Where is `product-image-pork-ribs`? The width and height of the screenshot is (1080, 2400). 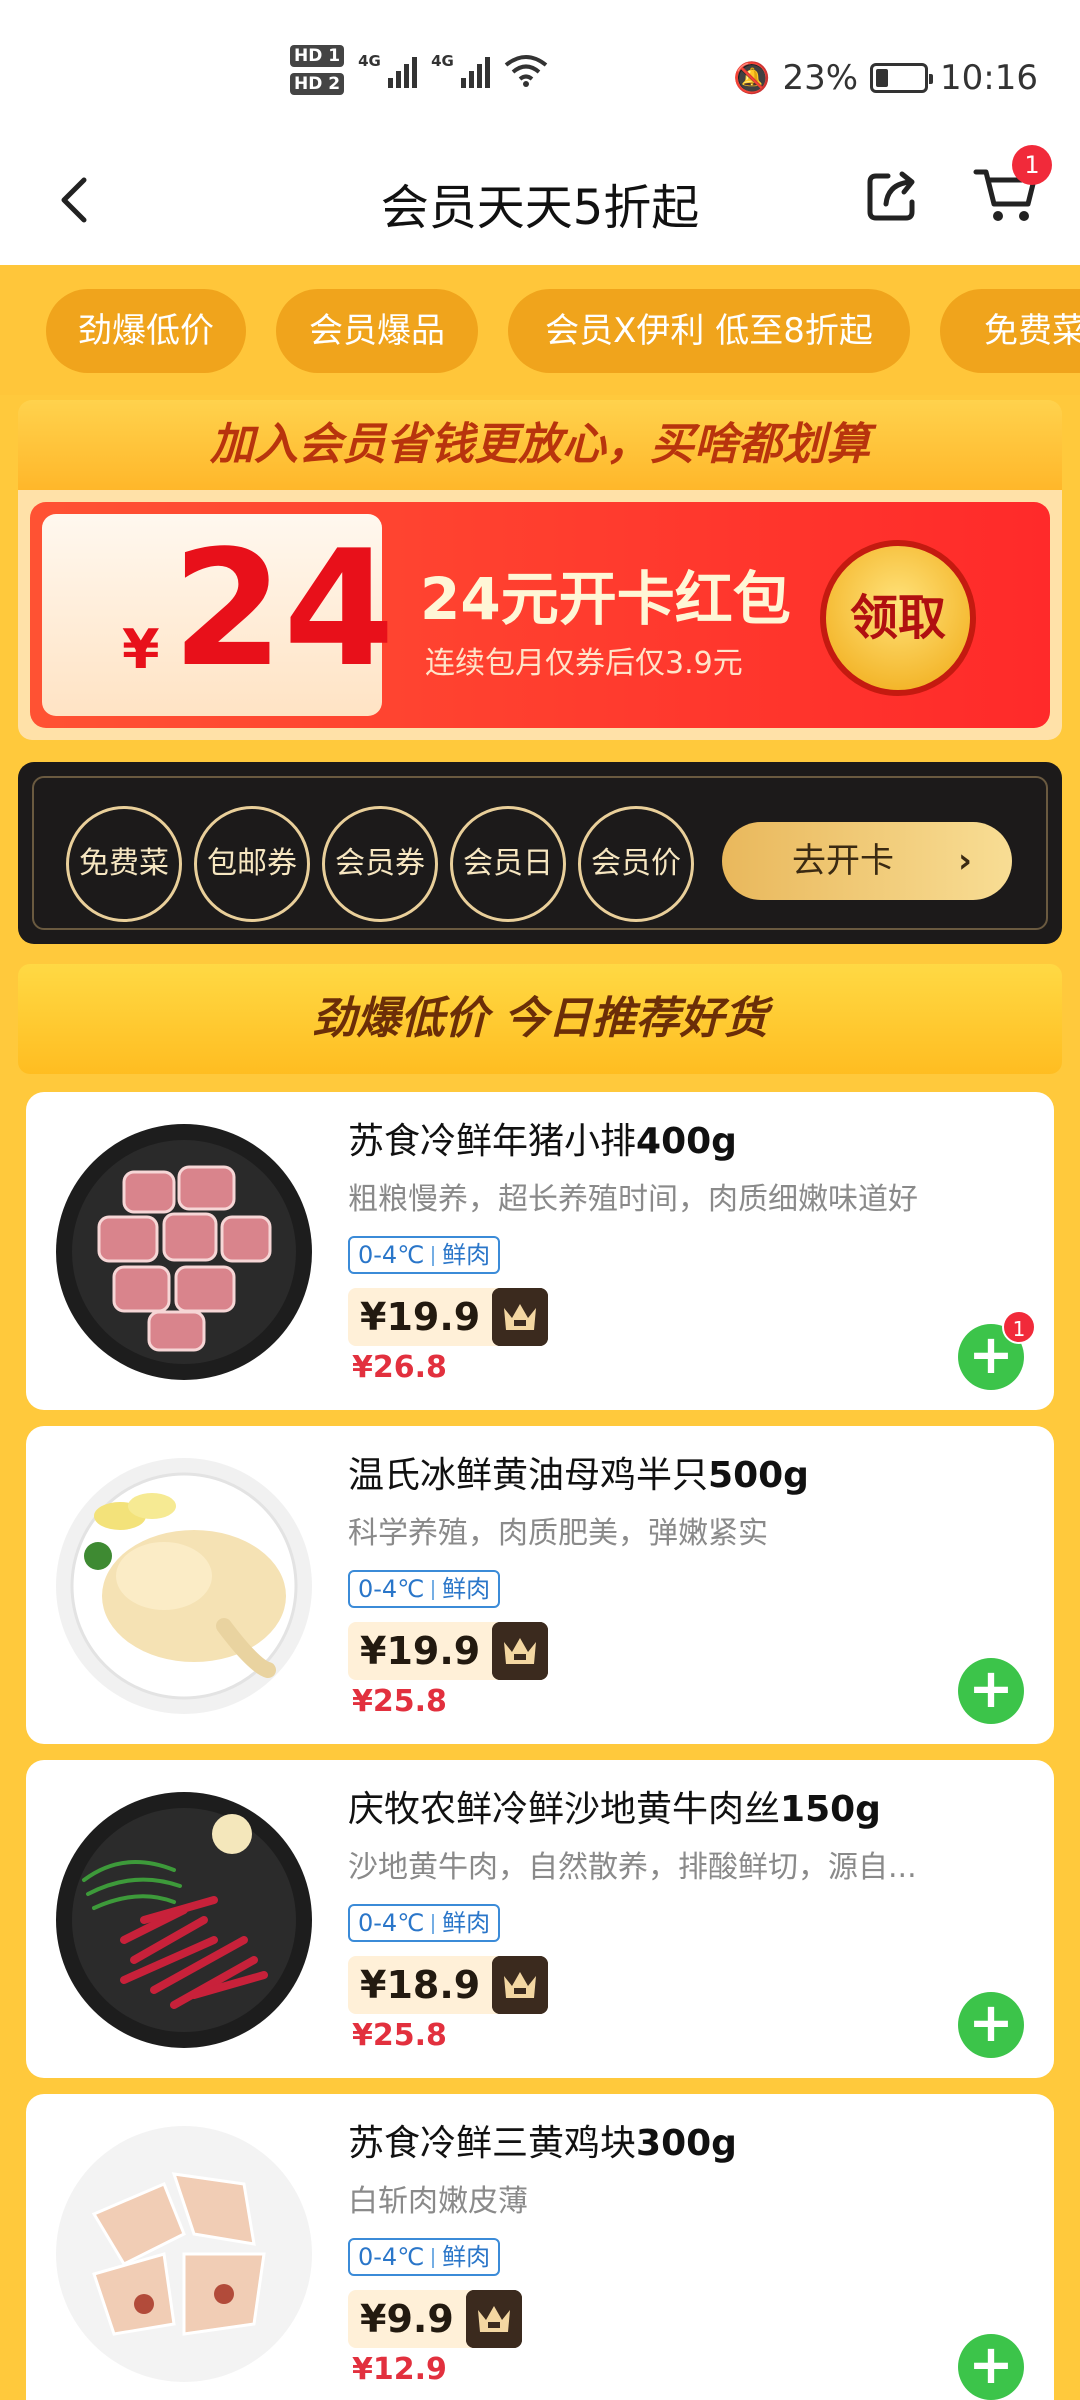
product-image-pork-ribs is located at coordinates (184, 1252).